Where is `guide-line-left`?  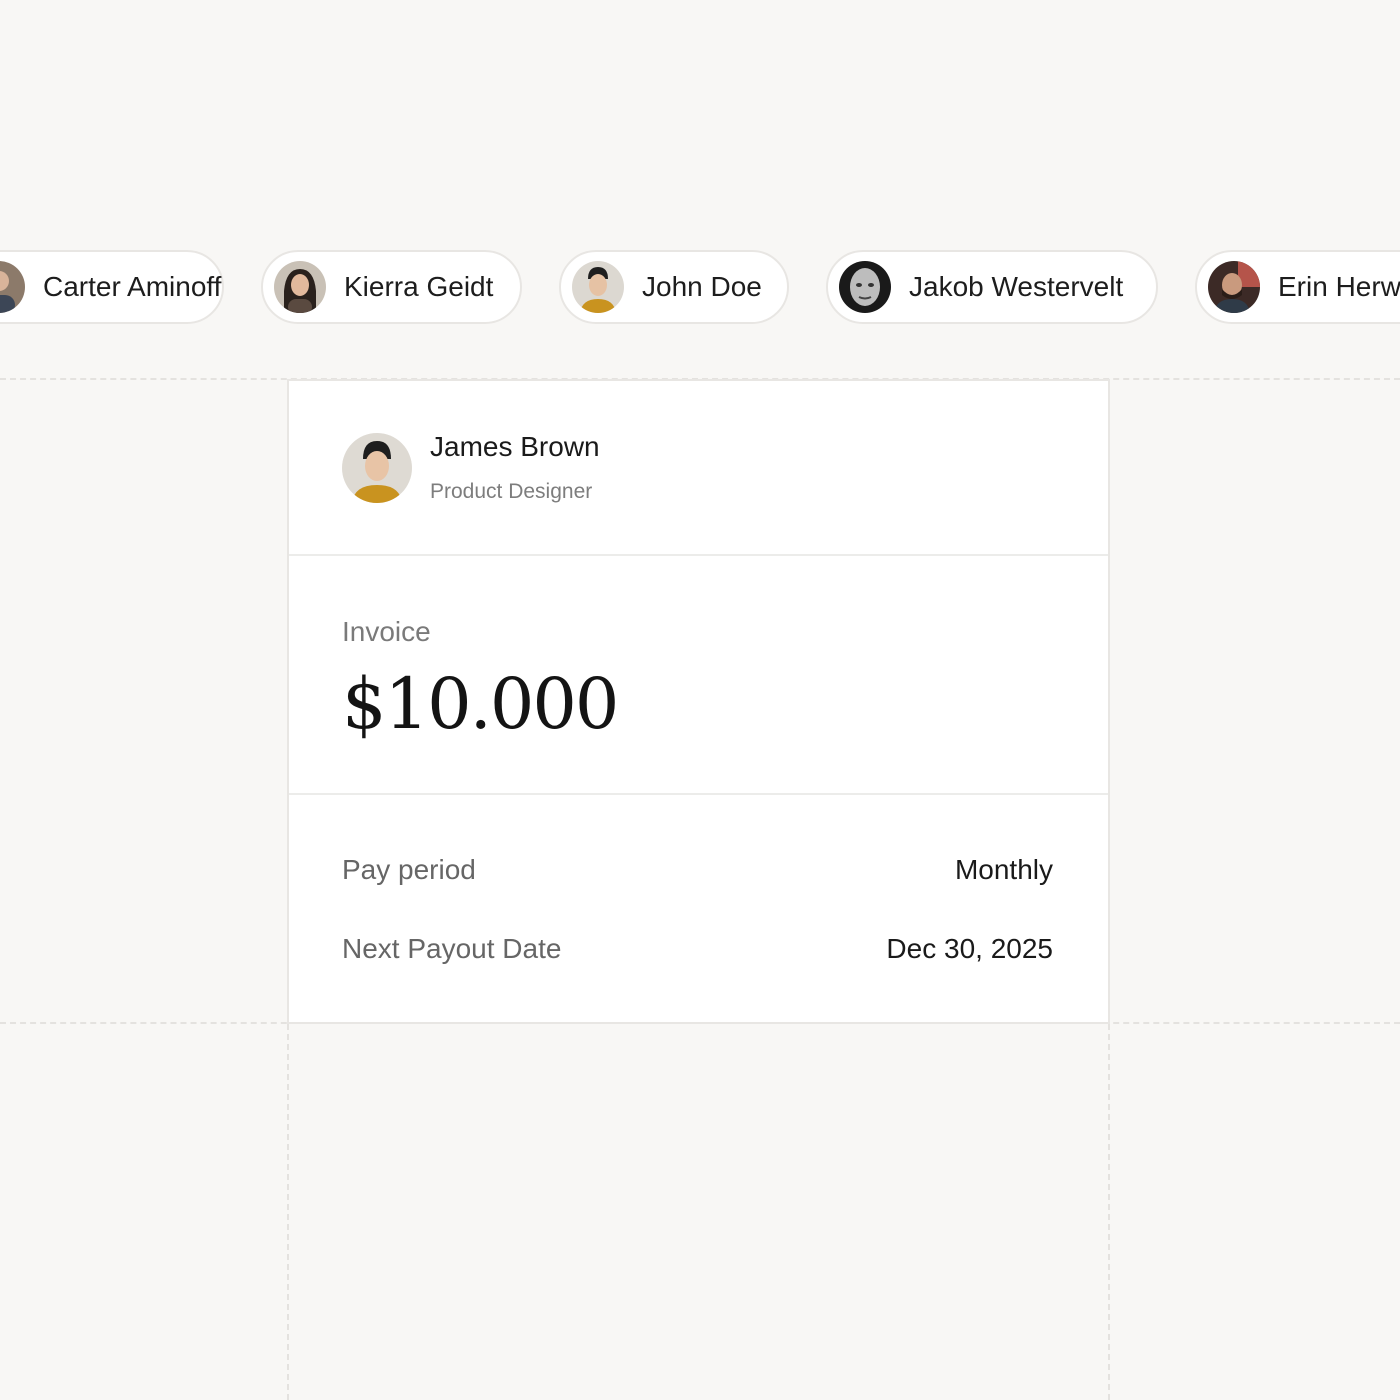
guide-line-left is located at coordinates (288, 1212).